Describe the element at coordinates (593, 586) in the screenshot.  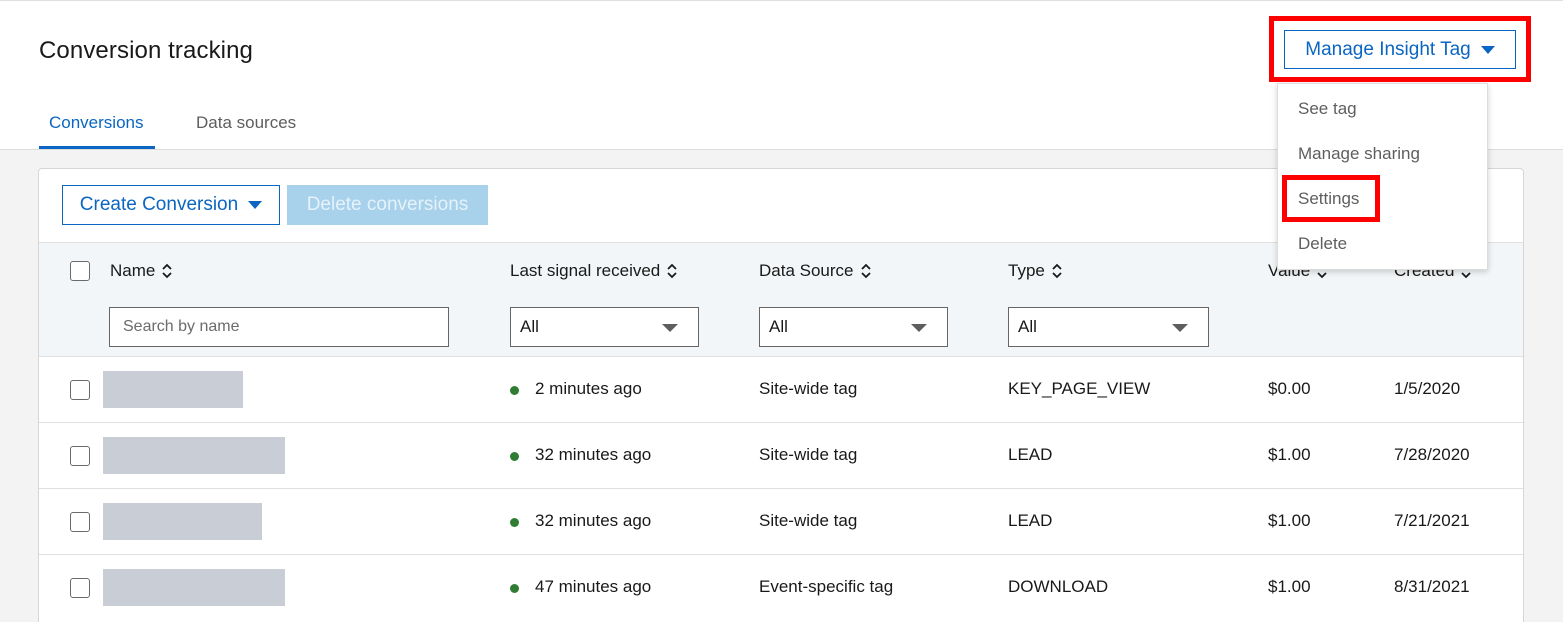
I see `cell-last-signal: 47 minutes ago` at that location.